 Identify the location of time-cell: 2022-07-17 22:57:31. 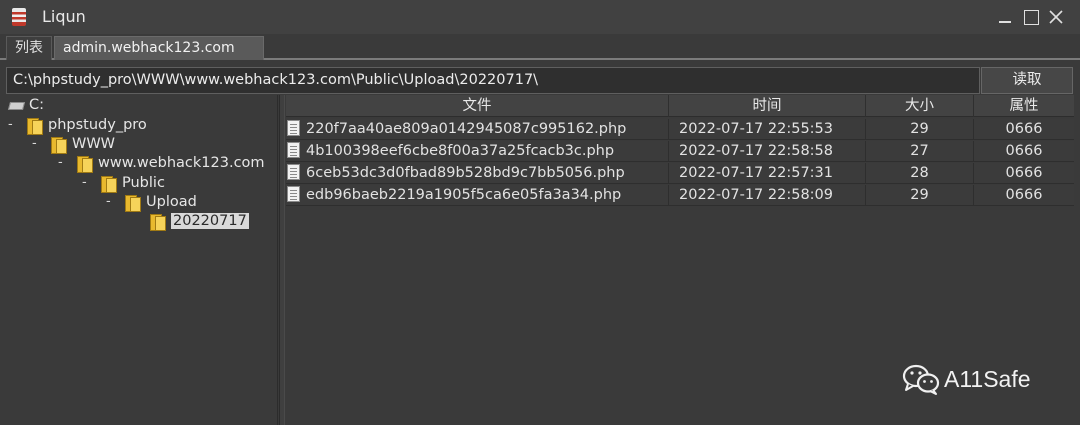
(767, 173).